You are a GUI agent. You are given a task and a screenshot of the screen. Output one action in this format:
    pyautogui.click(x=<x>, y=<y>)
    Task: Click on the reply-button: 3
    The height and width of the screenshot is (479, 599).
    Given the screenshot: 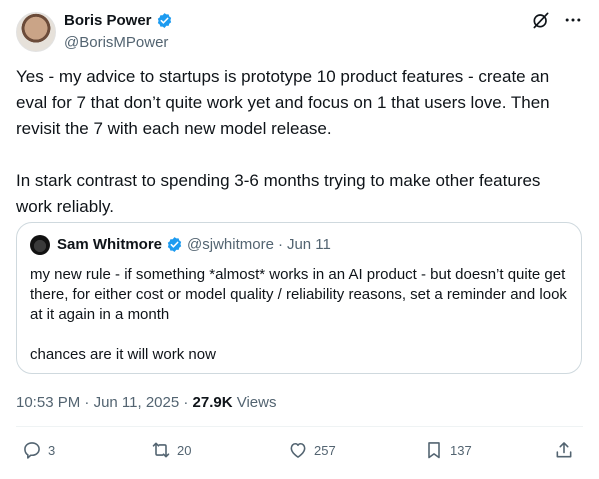 What is the action you would take?
    pyautogui.click(x=38, y=450)
    